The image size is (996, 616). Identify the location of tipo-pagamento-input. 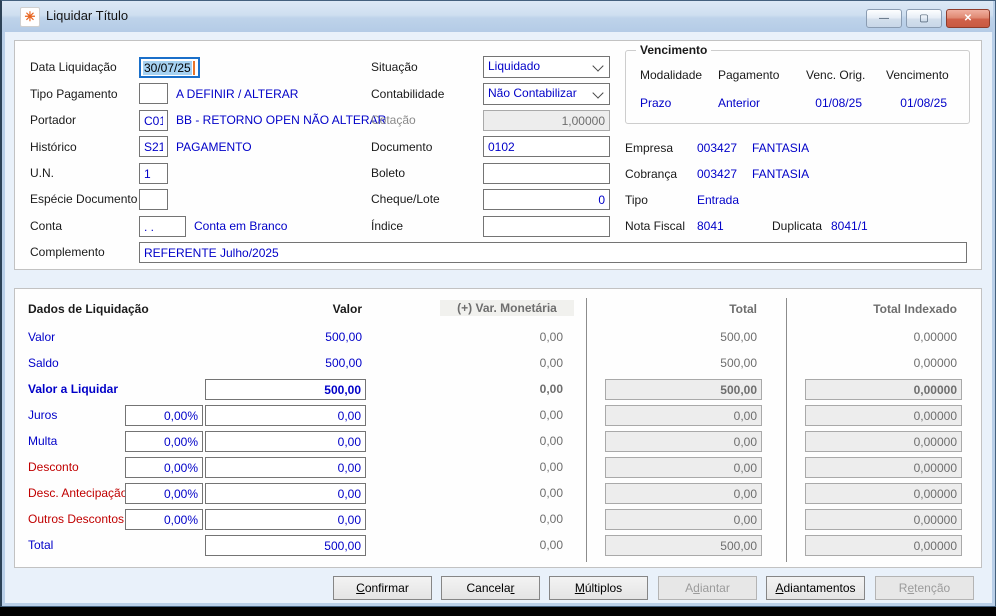
(153, 93).